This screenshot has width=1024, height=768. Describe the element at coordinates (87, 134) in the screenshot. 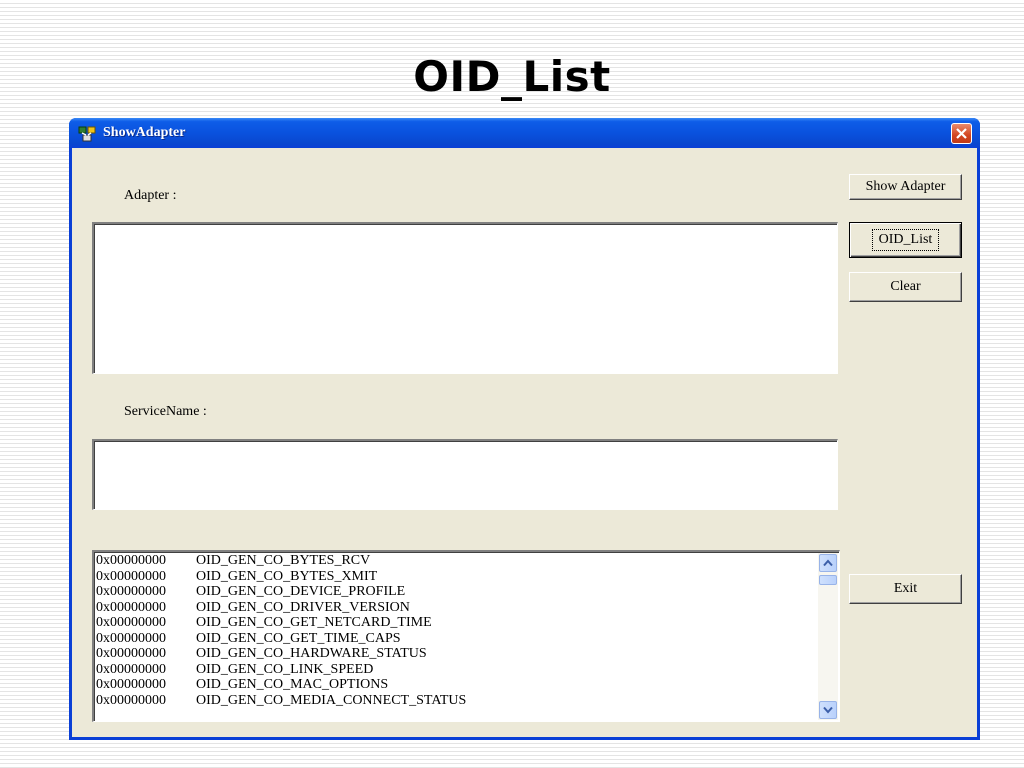

I see `network-adapter-icon` at that location.